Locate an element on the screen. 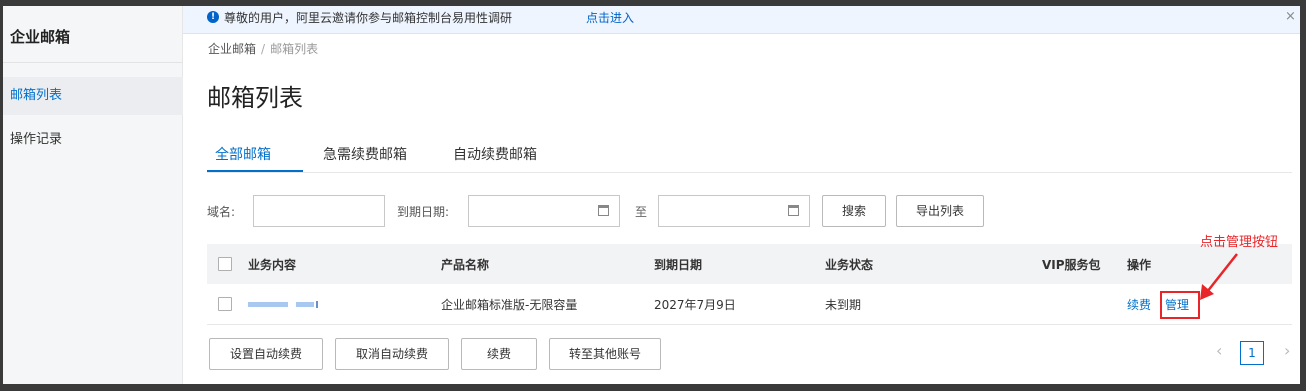 This screenshot has height=391, width=1306. breadcrumb: 企业邮箱 / 邮箱列表 is located at coordinates (263, 48).